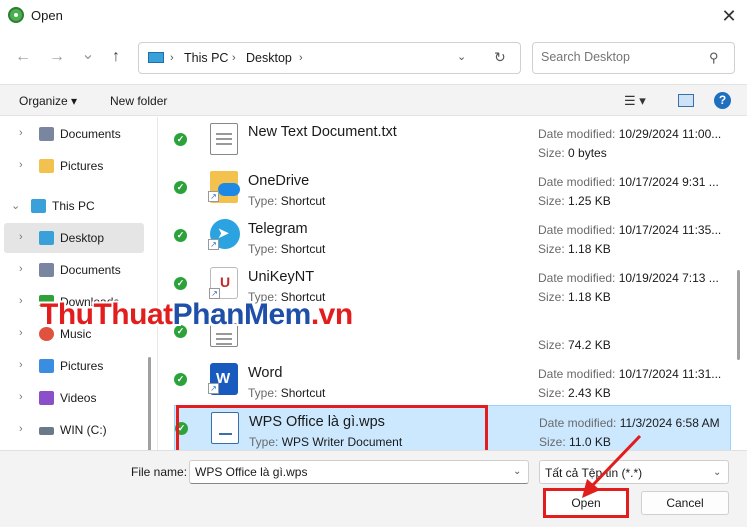 Image resolution: width=747 pixels, height=527 pixels. I want to click on file-size: Size: 74.2 KB, so click(574, 345).